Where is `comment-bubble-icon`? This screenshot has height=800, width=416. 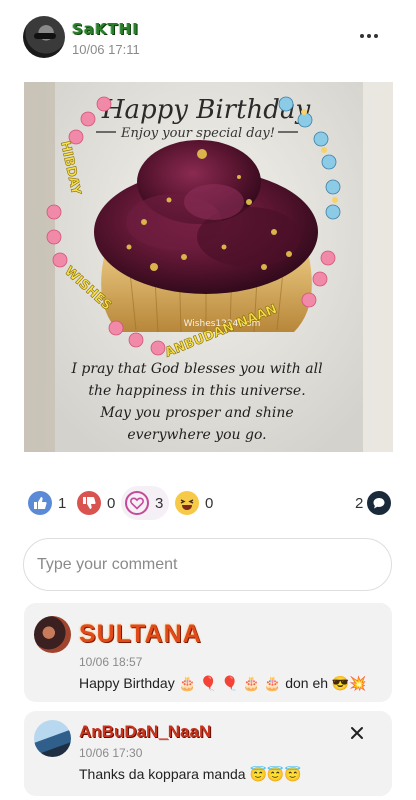 comment-bubble-icon is located at coordinates (379, 503).